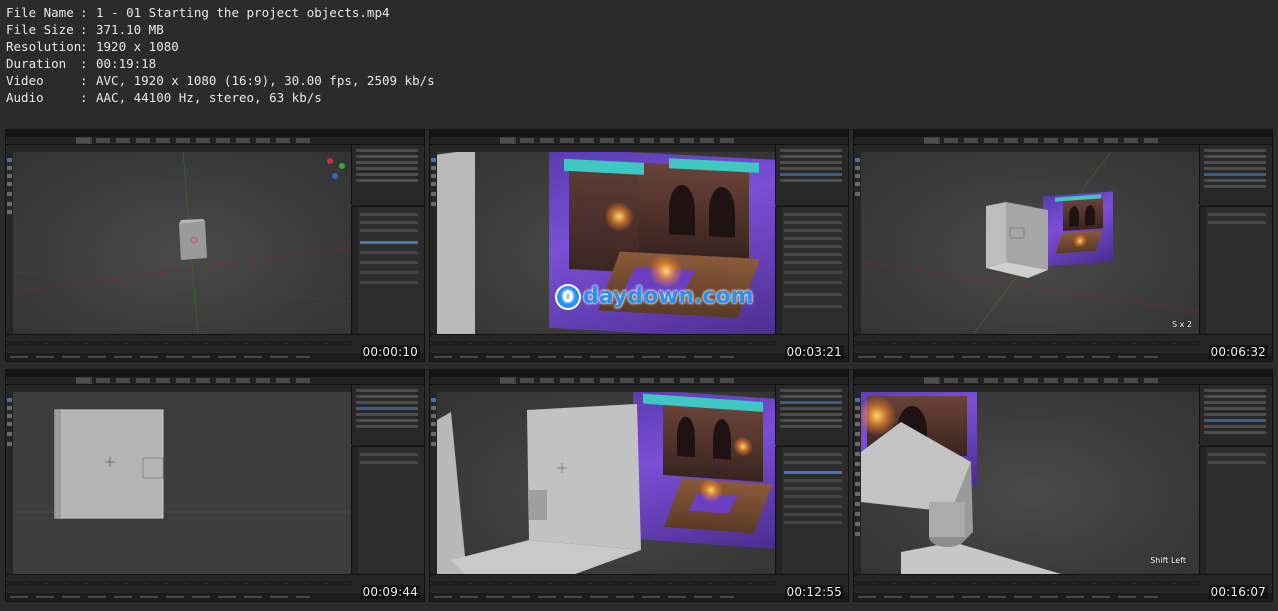  What do you see at coordinates (193, 239) in the screenshot?
I see `cube-object` at bounding box center [193, 239].